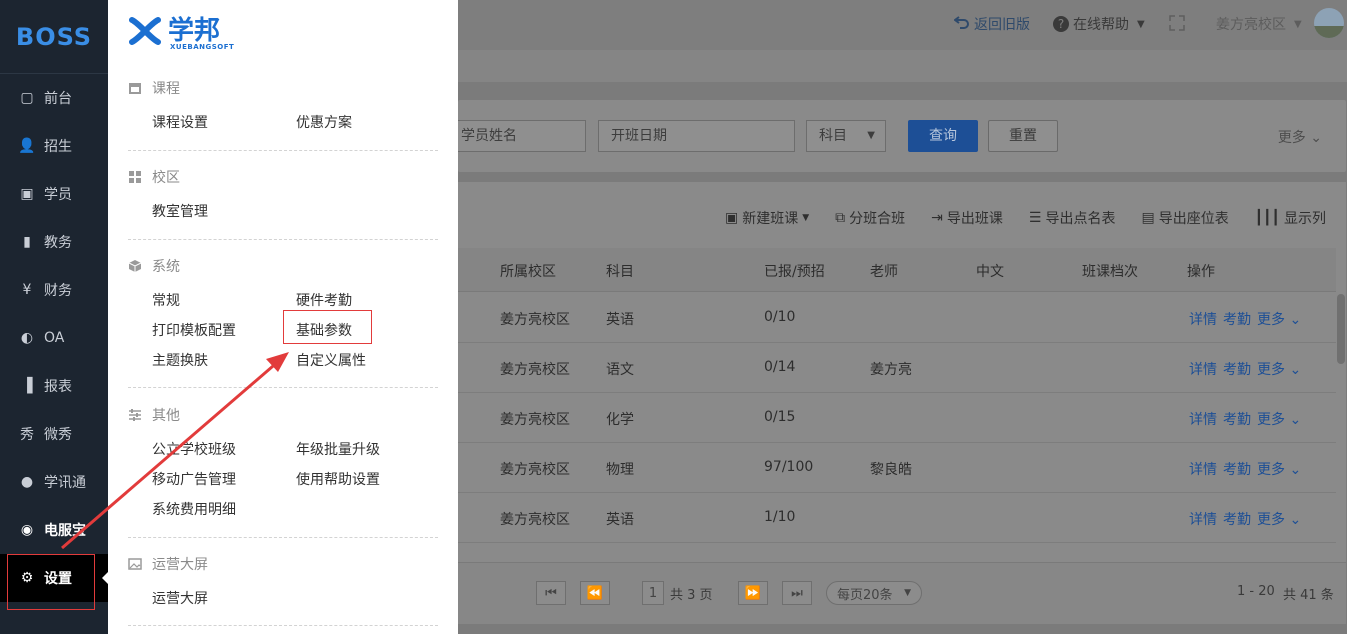 The width and height of the screenshot is (1347, 634). Describe the element at coordinates (967, 218) in the screenshot. I see `export-class-button: ⇥ 导出班课` at that location.